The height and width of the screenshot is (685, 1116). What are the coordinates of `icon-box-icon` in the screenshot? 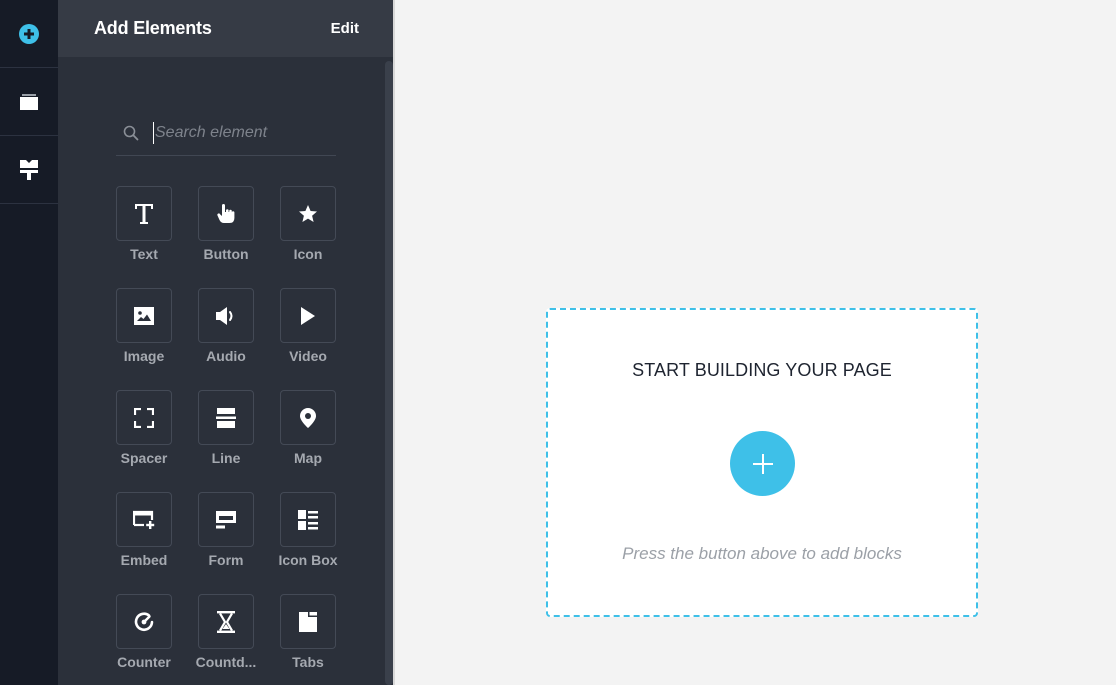 It's located at (308, 519).